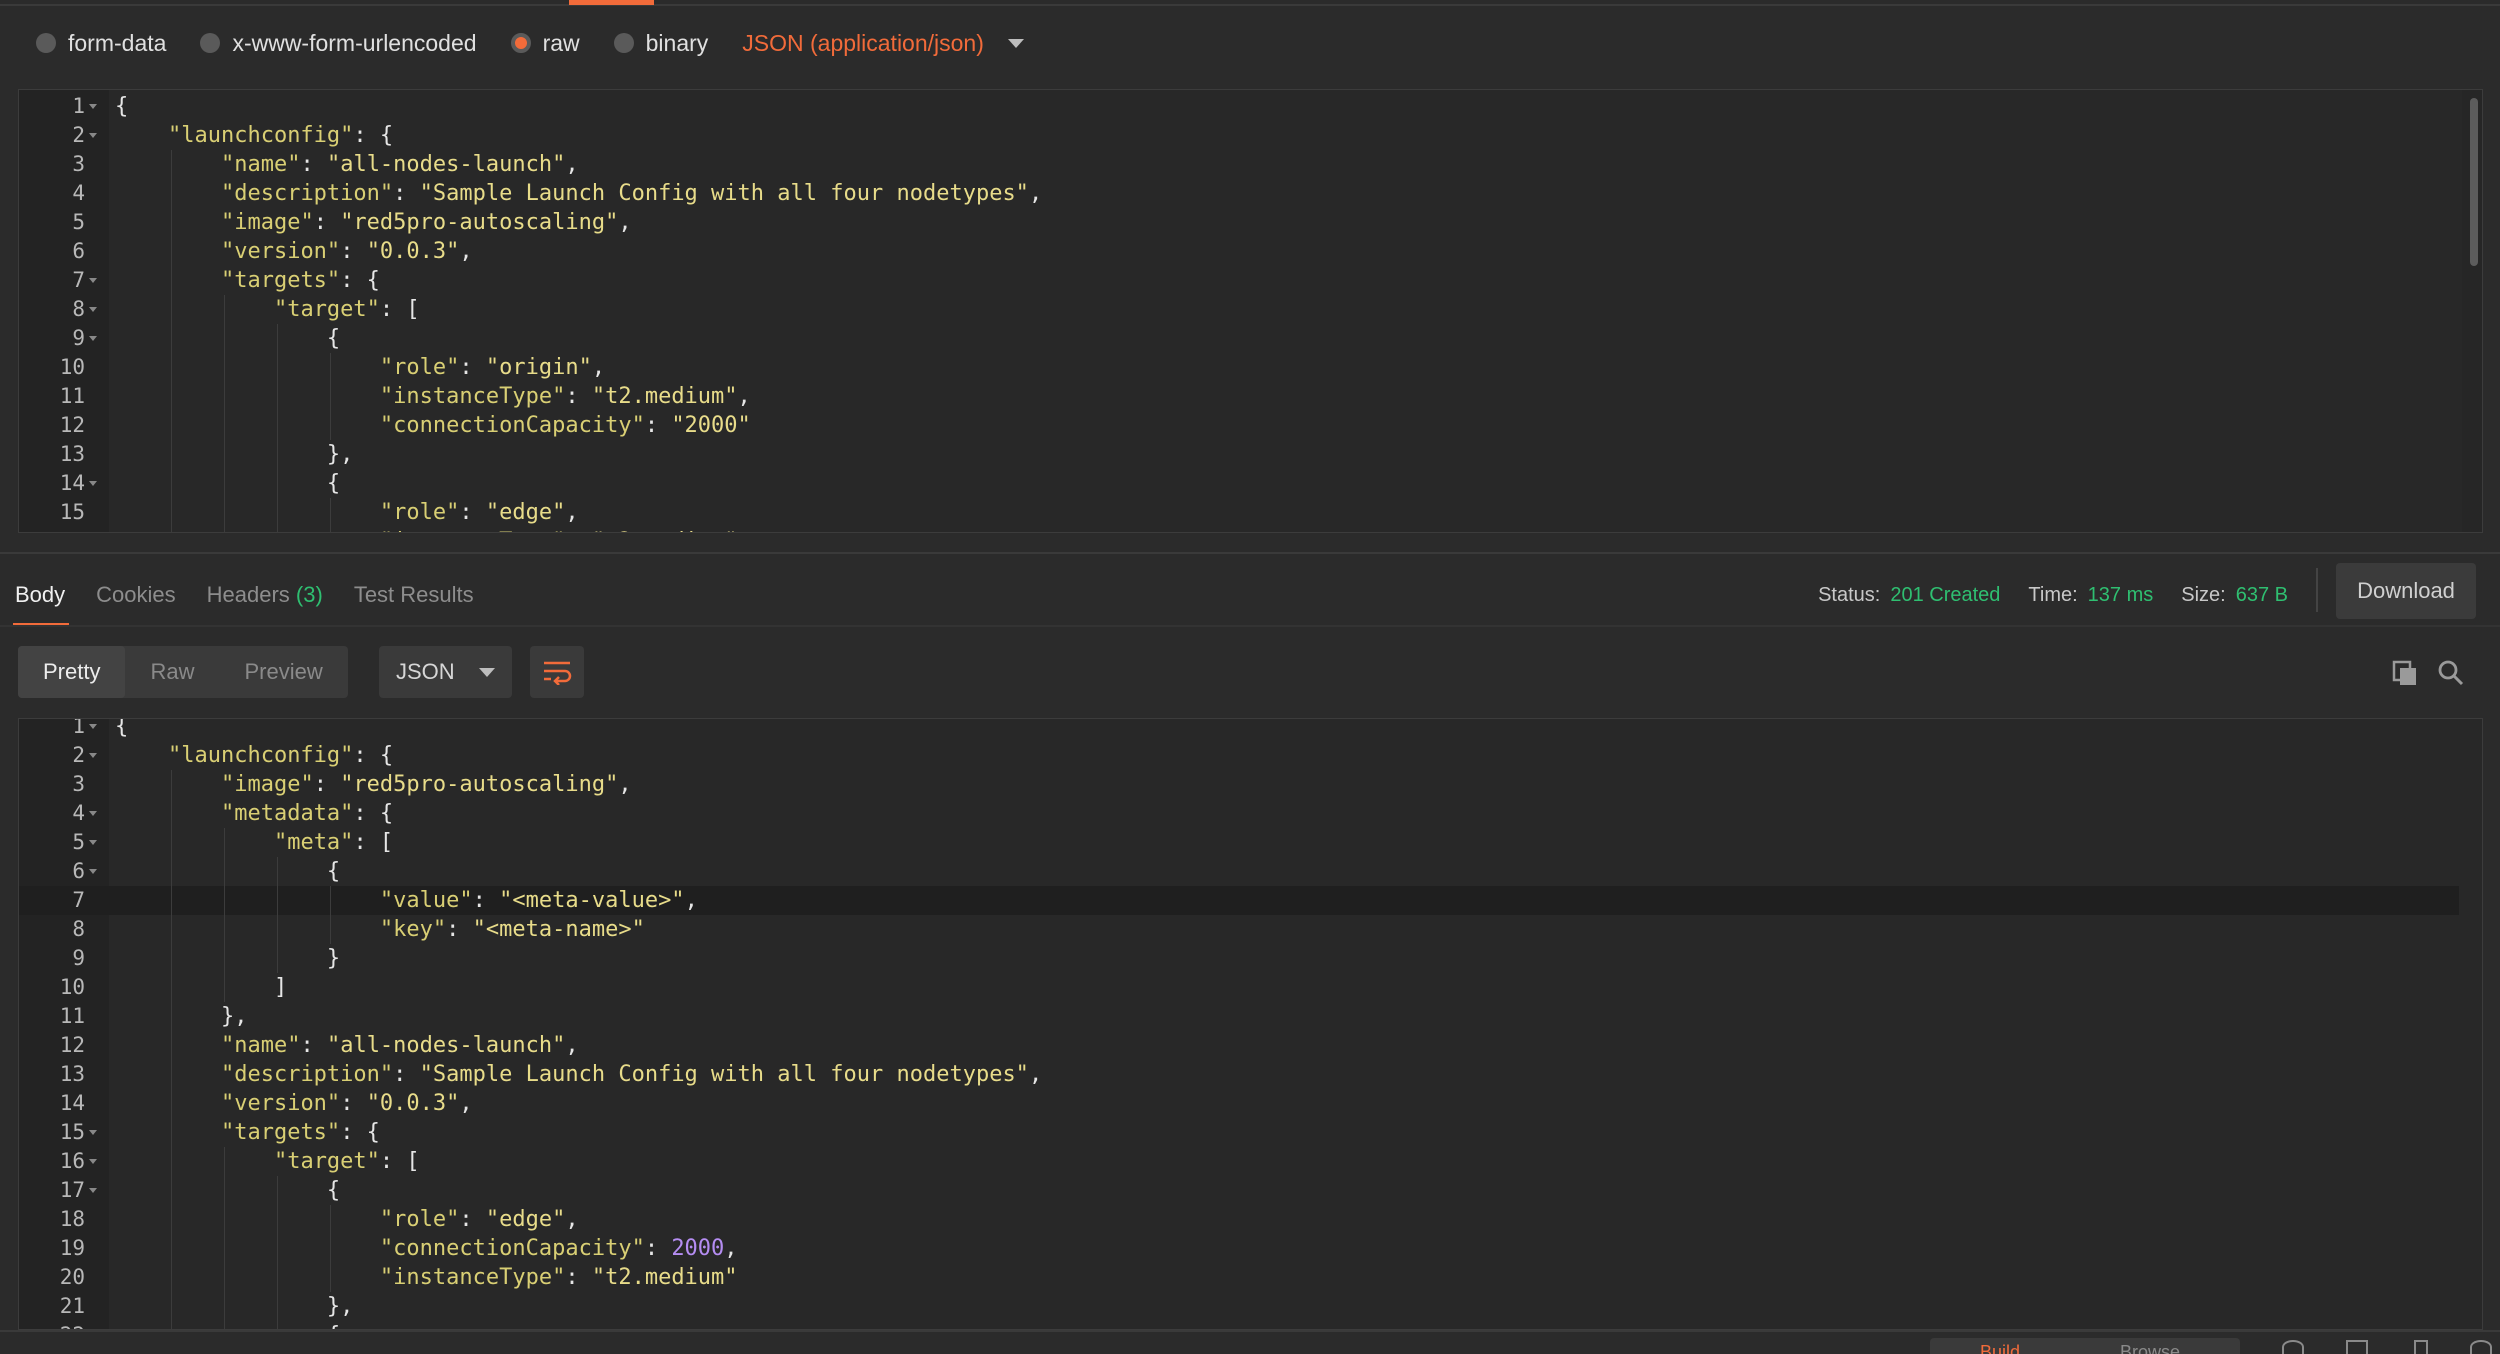 The image size is (2500, 1354). What do you see at coordinates (72, 672) in the screenshot?
I see `pretty-button: Pretty` at bounding box center [72, 672].